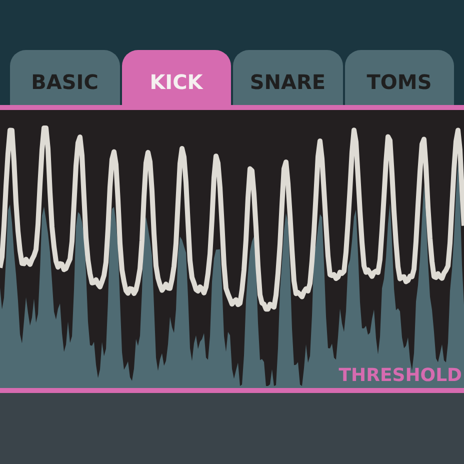  Describe the element at coordinates (399, 77) in the screenshot. I see `tab: TOMS` at that location.